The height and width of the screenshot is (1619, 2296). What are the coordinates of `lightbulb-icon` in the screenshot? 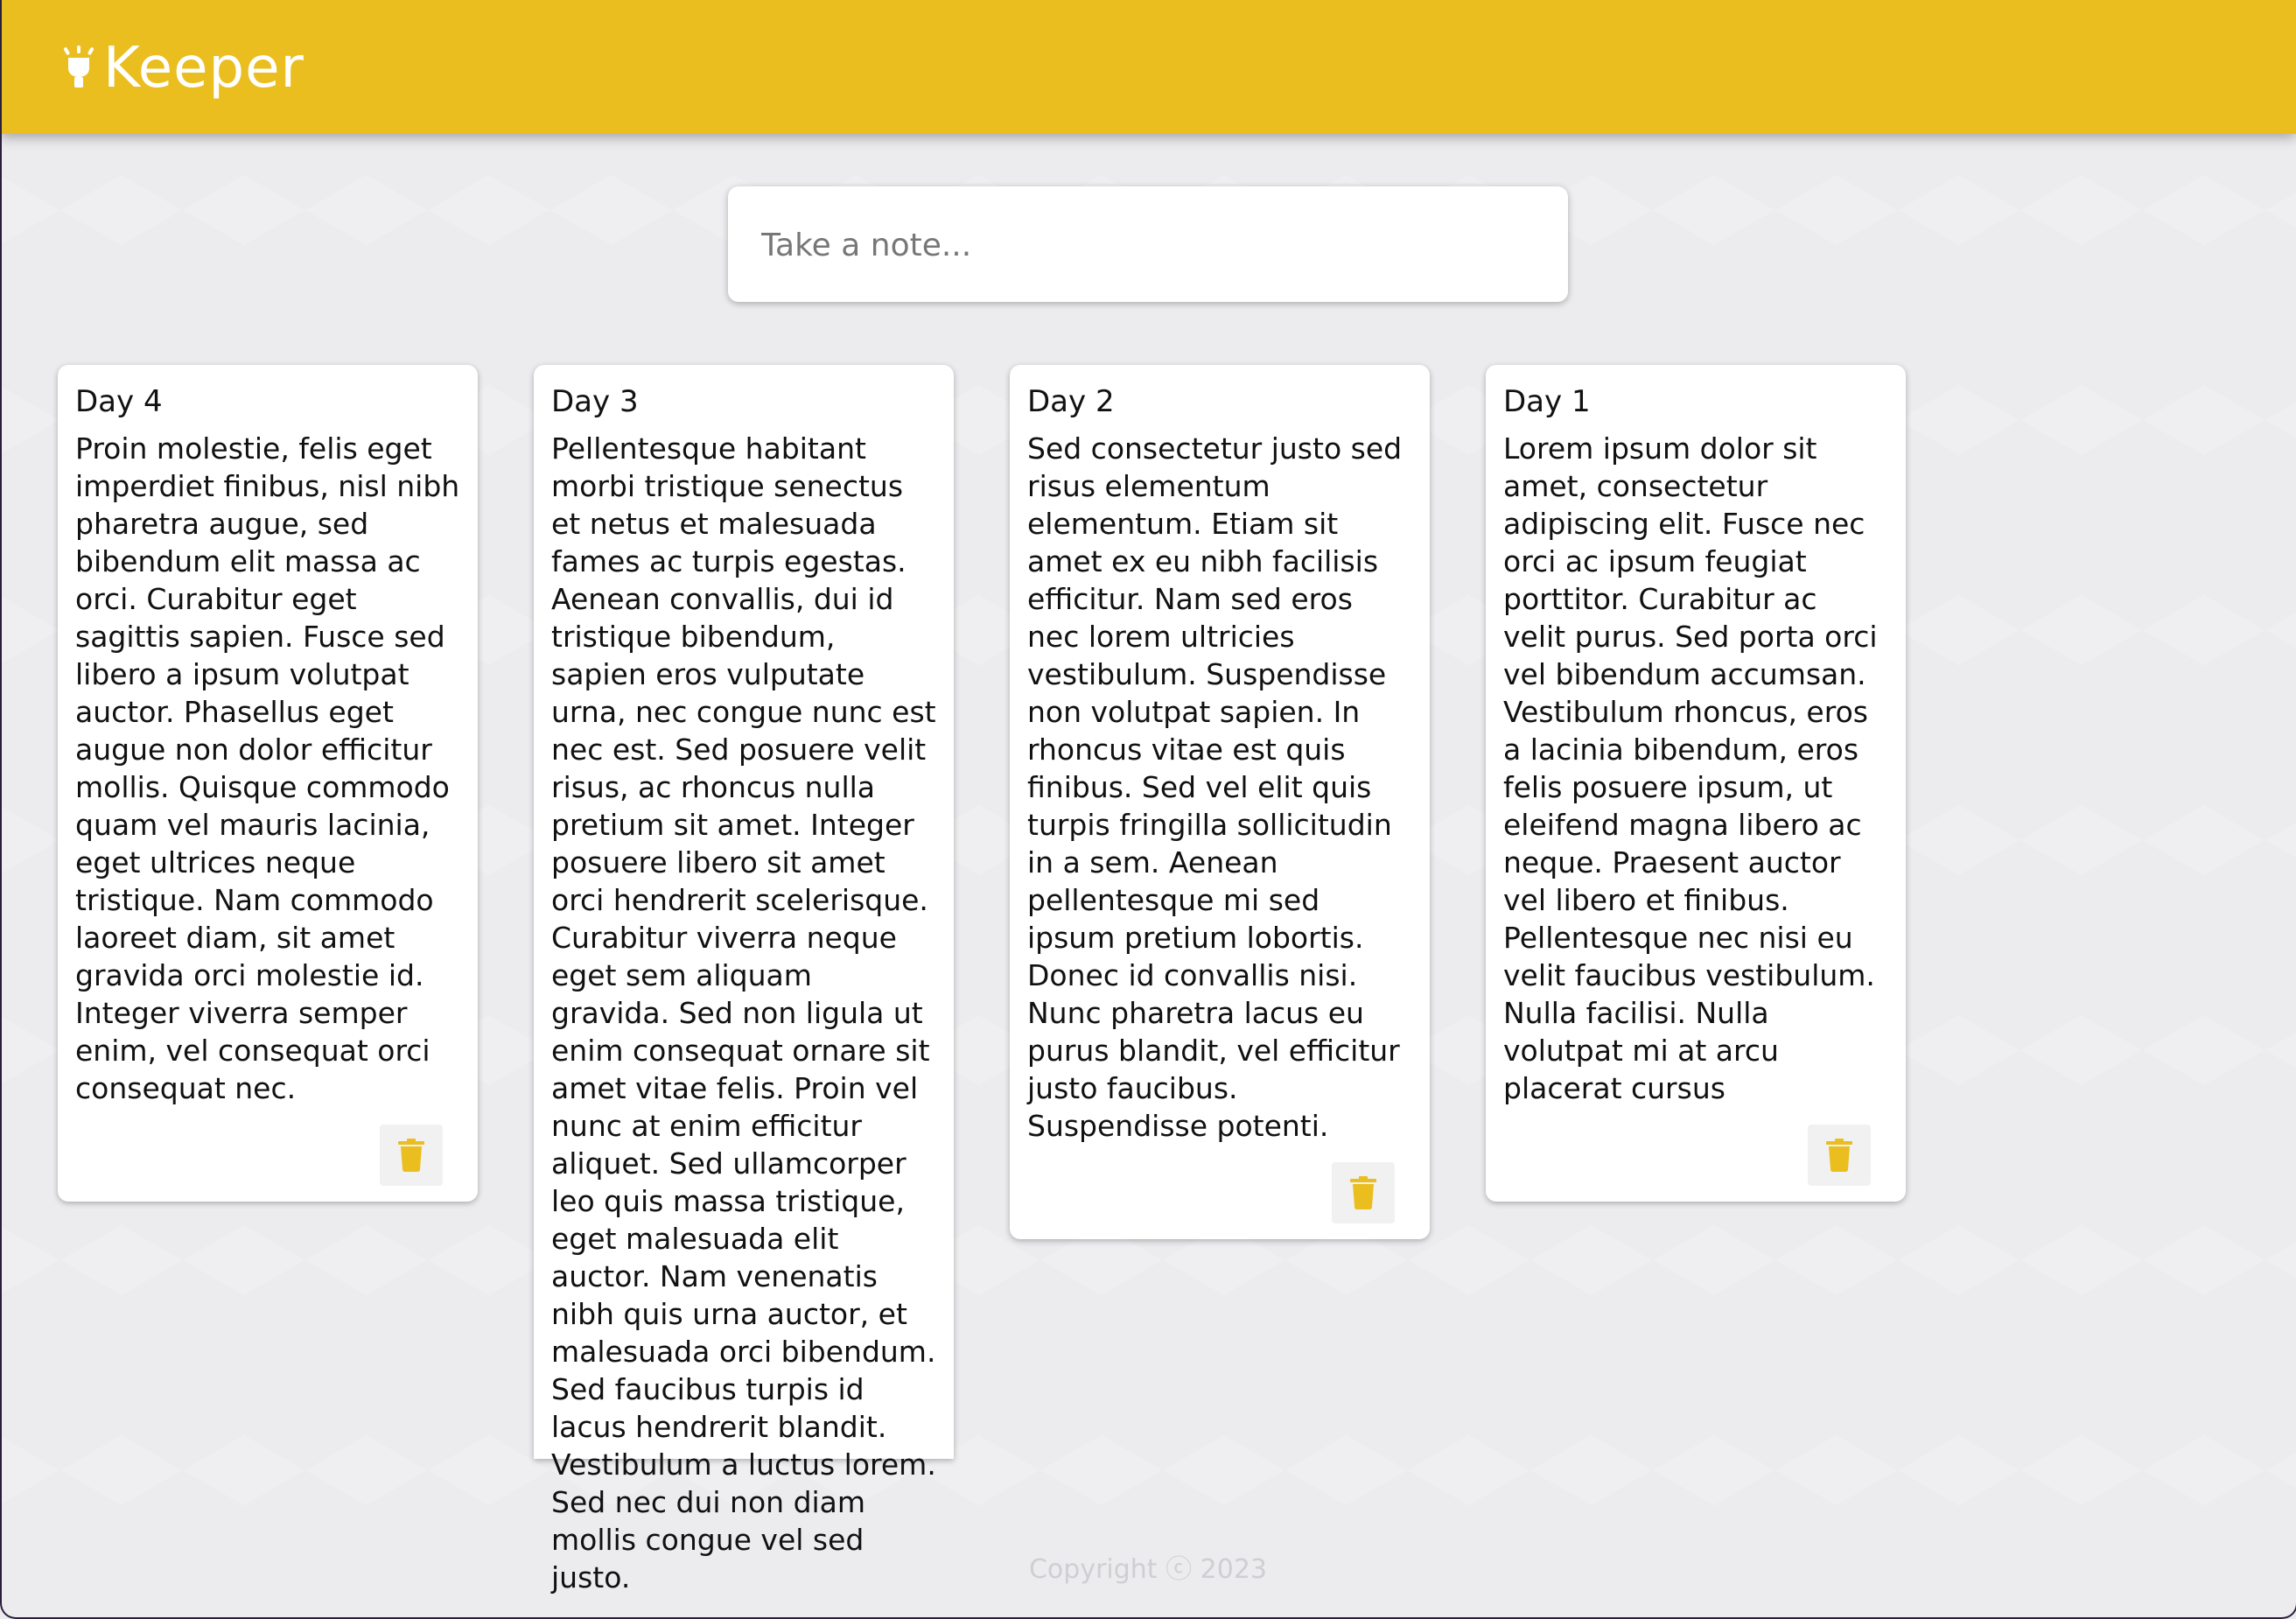 It's located at (79, 67).